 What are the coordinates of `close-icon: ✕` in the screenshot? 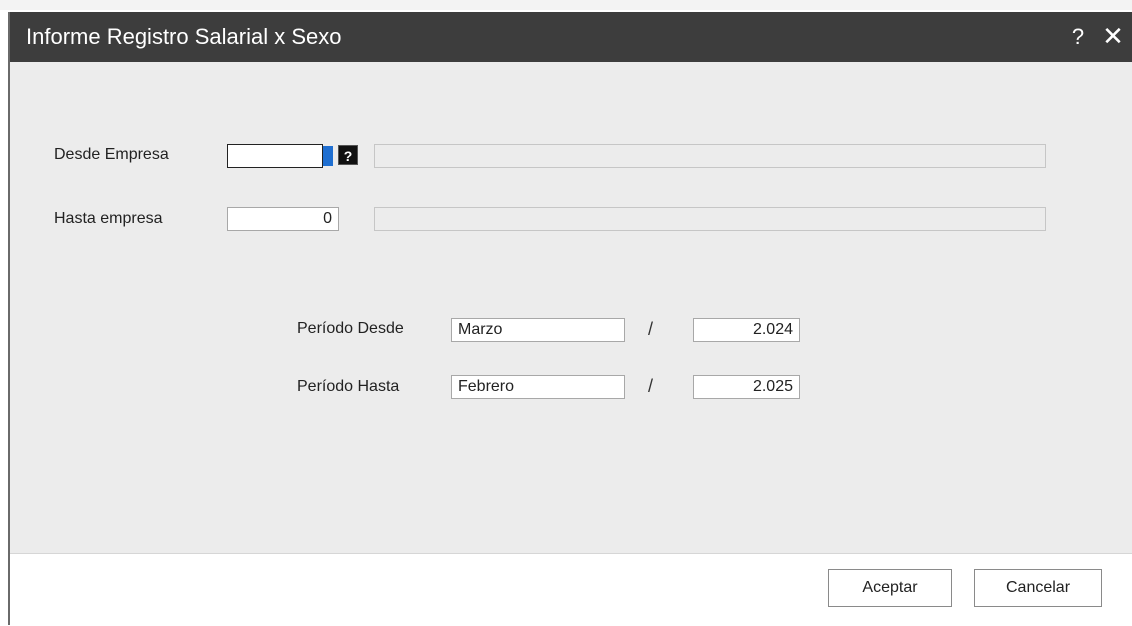 It's located at (1113, 36).